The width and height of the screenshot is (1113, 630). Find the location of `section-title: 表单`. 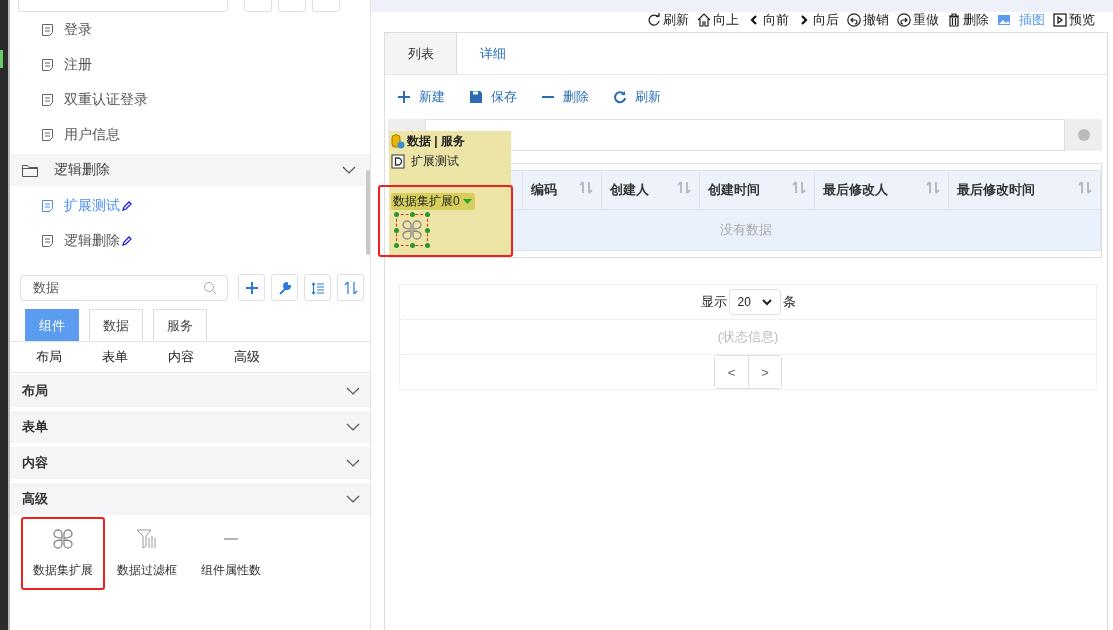

section-title: 表单 is located at coordinates (35, 427).